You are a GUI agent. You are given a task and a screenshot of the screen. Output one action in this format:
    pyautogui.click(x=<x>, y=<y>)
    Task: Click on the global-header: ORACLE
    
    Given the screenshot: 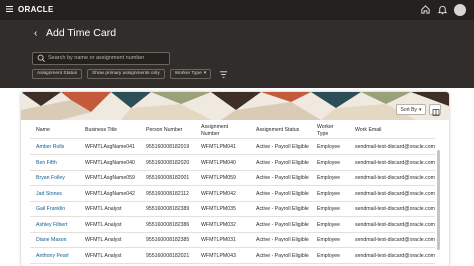 What is the action you would take?
    pyautogui.click(x=237, y=10)
    